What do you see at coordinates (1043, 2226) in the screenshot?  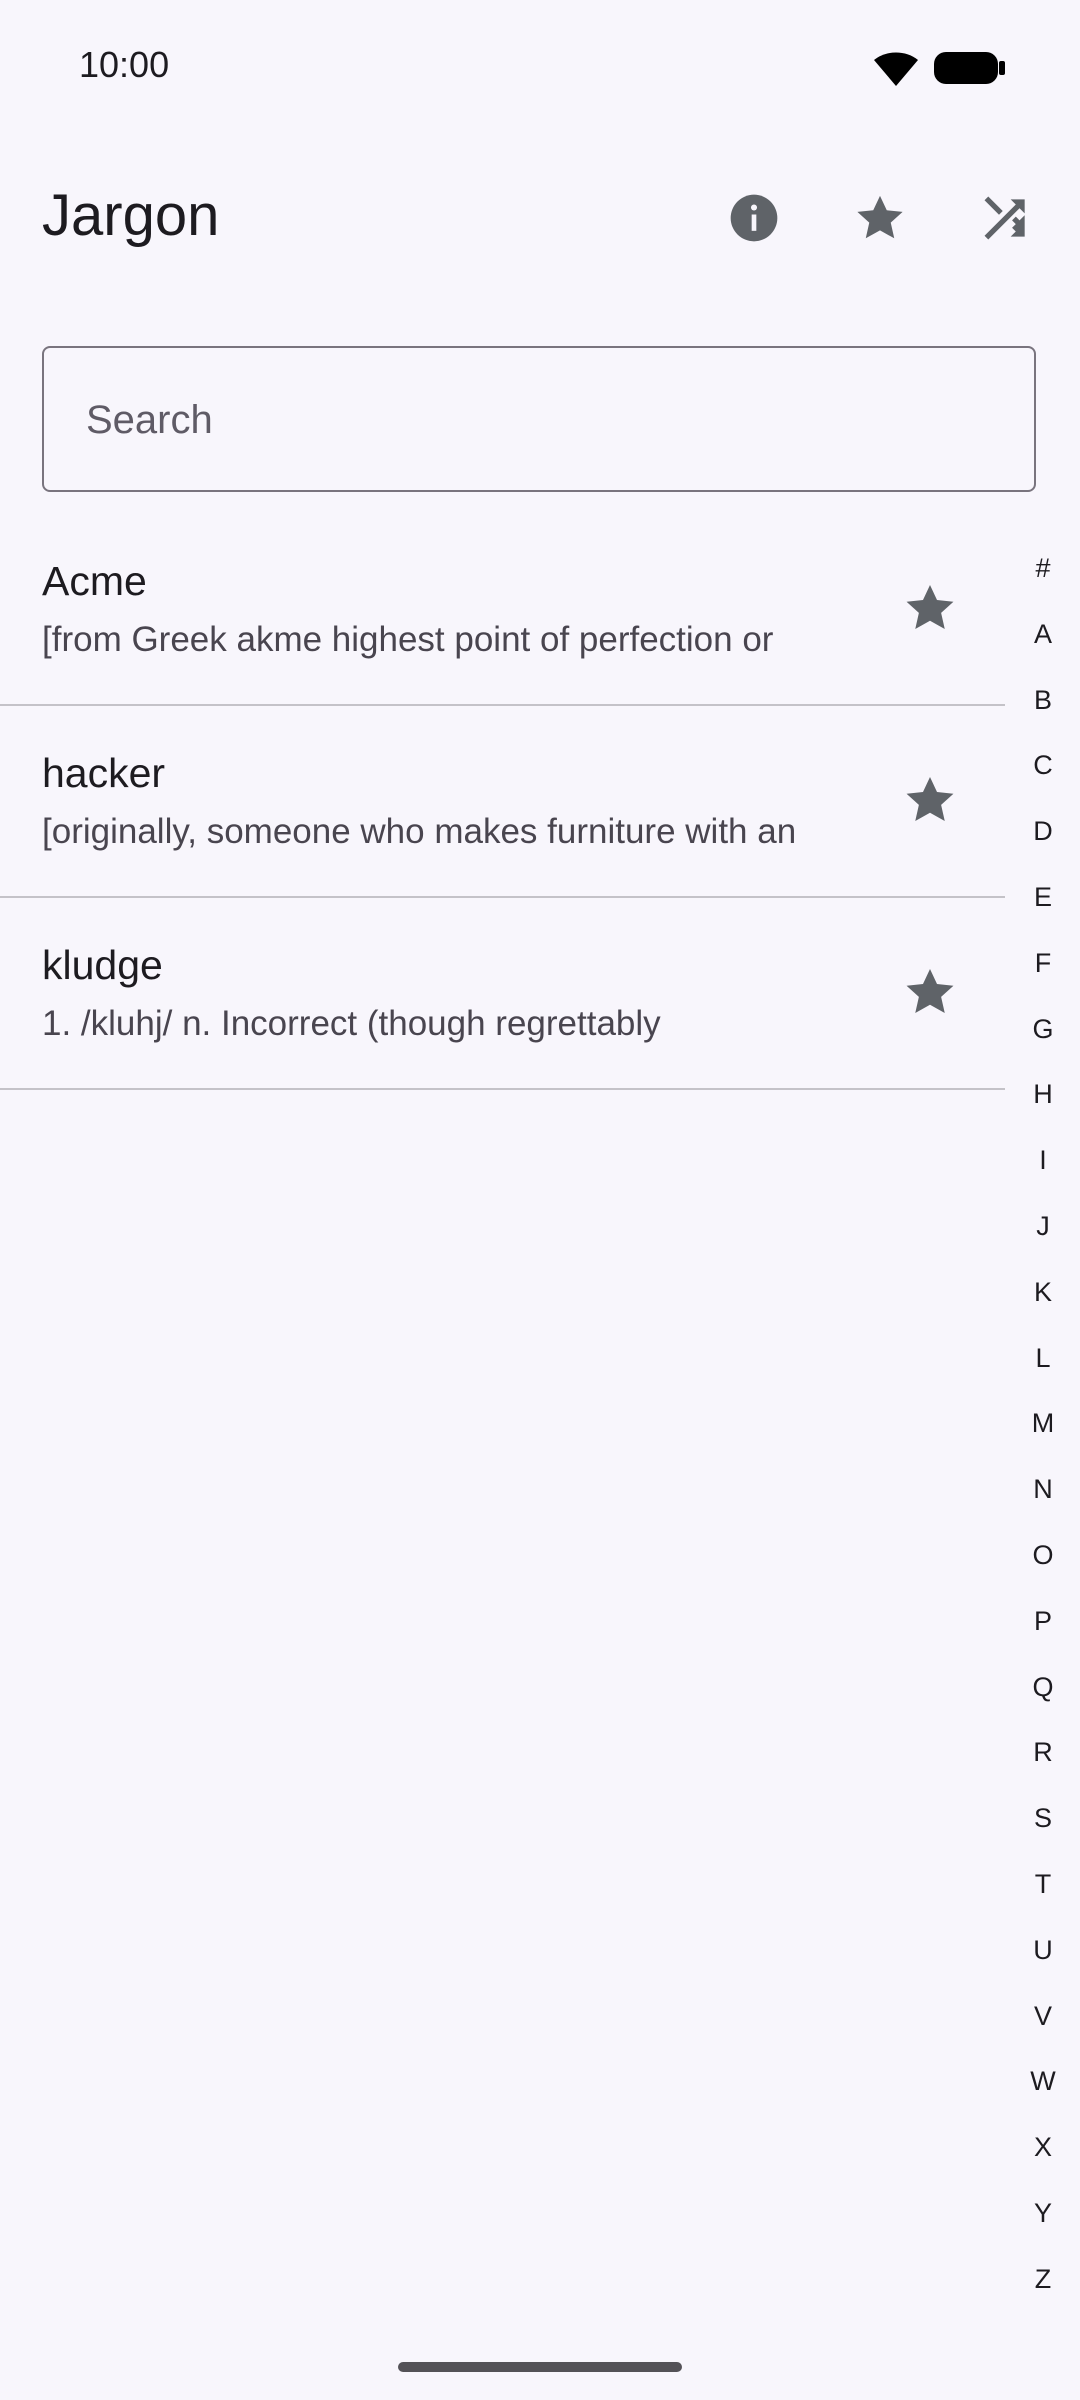 I see `index-letter: Y` at bounding box center [1043, 2226].